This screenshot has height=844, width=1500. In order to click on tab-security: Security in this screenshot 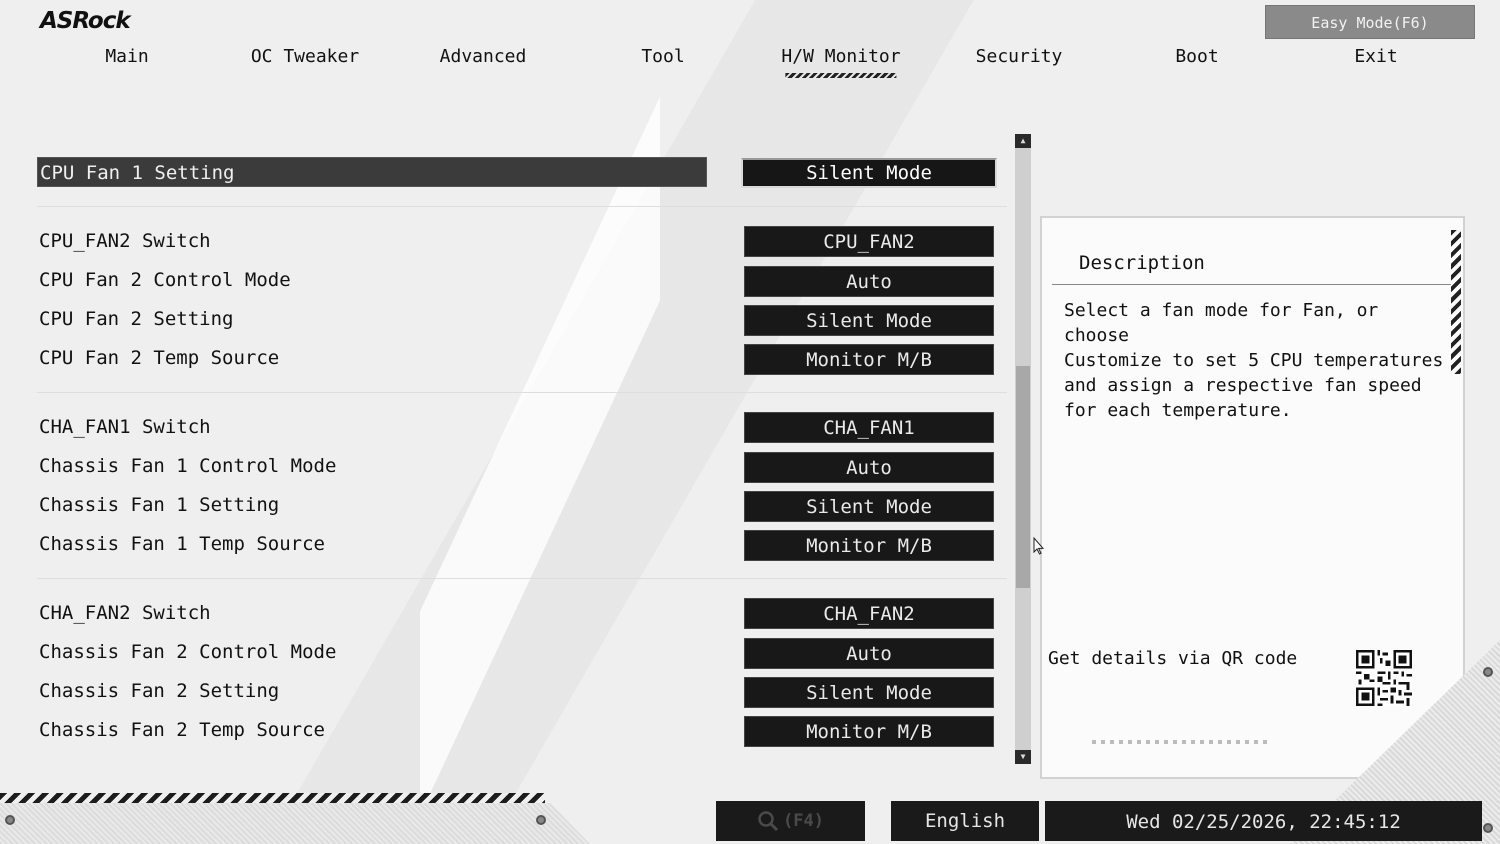, I will do `click(1019, 56)`.